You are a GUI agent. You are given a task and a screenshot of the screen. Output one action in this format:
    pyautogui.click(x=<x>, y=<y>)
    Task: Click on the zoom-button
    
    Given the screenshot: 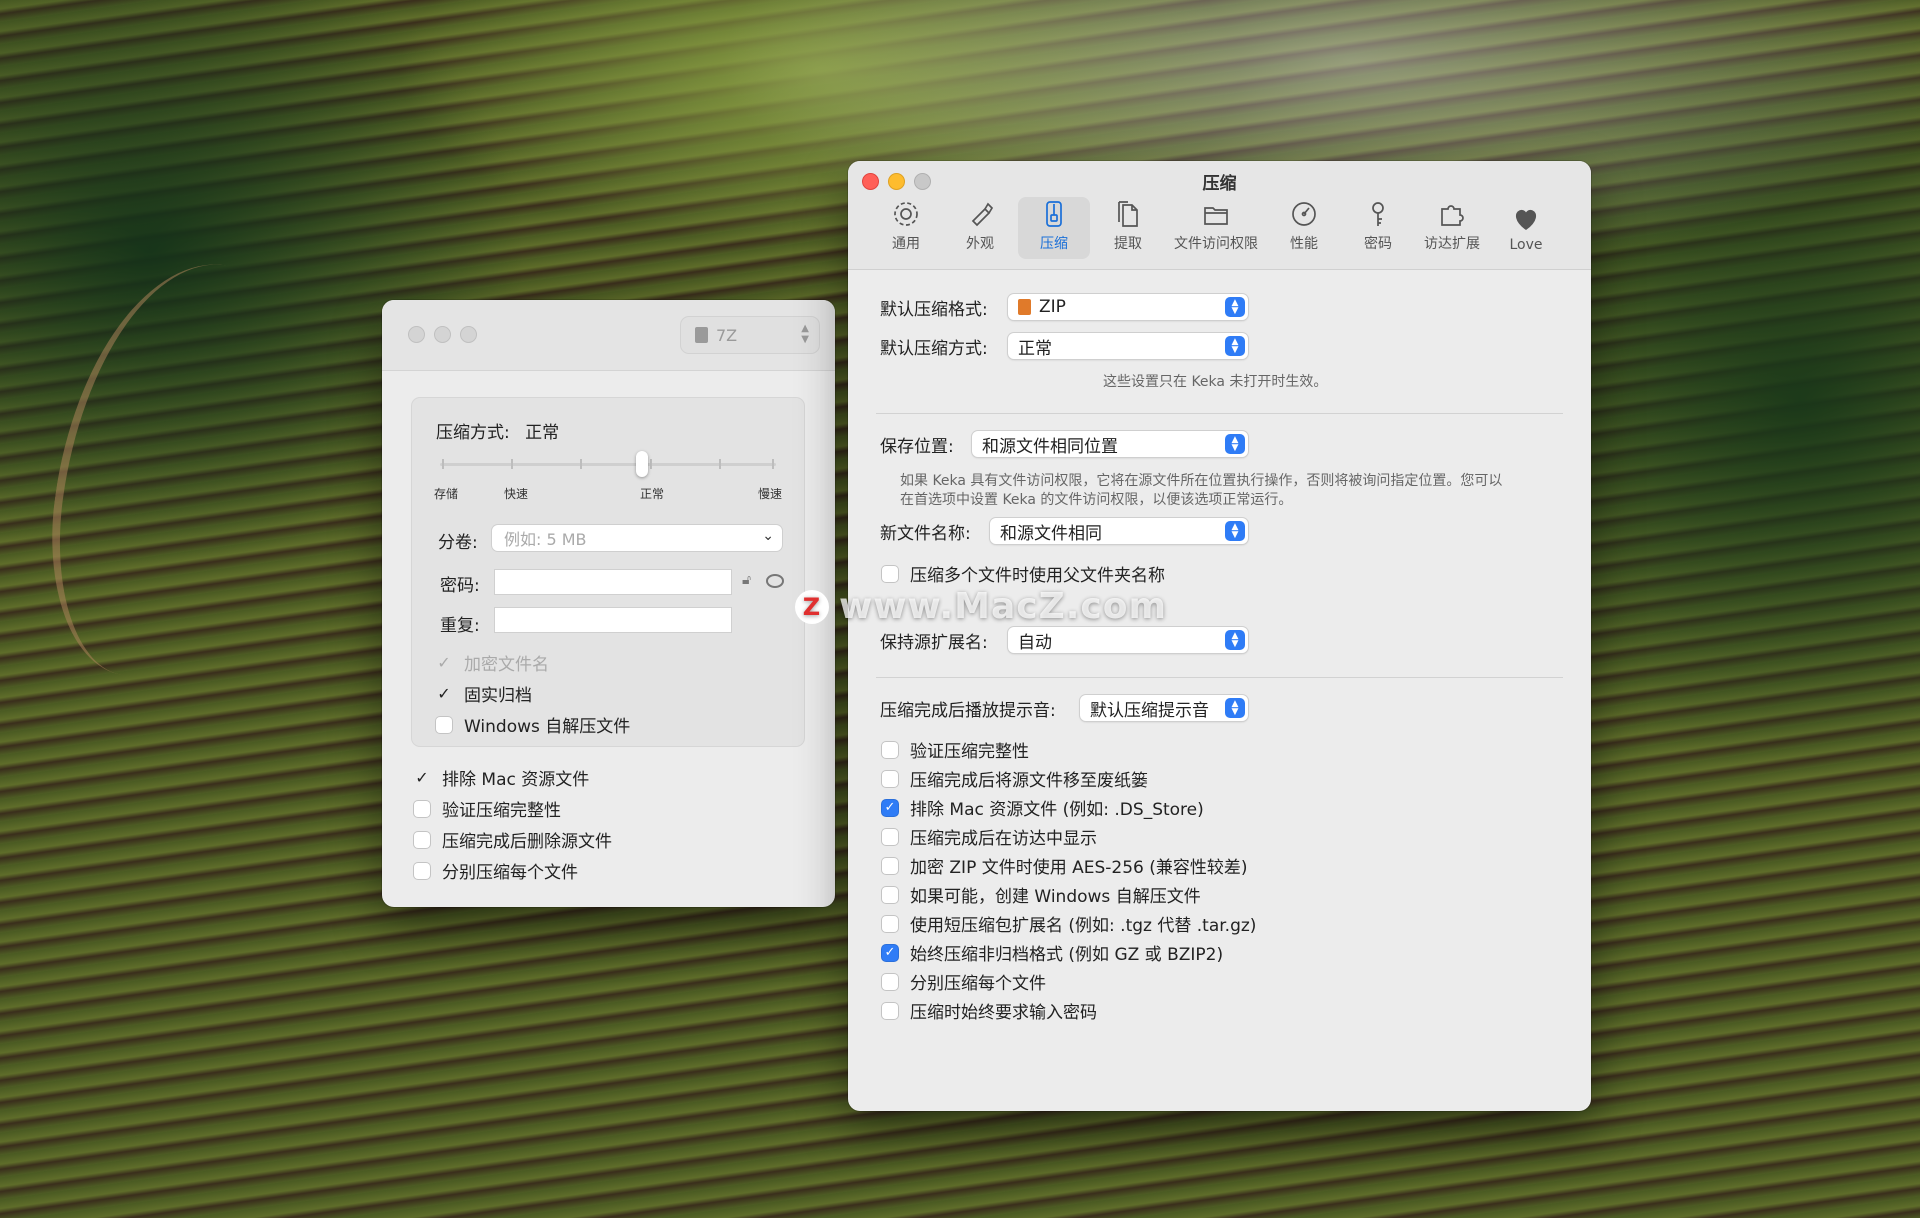 What is the action you would take?
    pyautogui.click(x=468, y=334)
    